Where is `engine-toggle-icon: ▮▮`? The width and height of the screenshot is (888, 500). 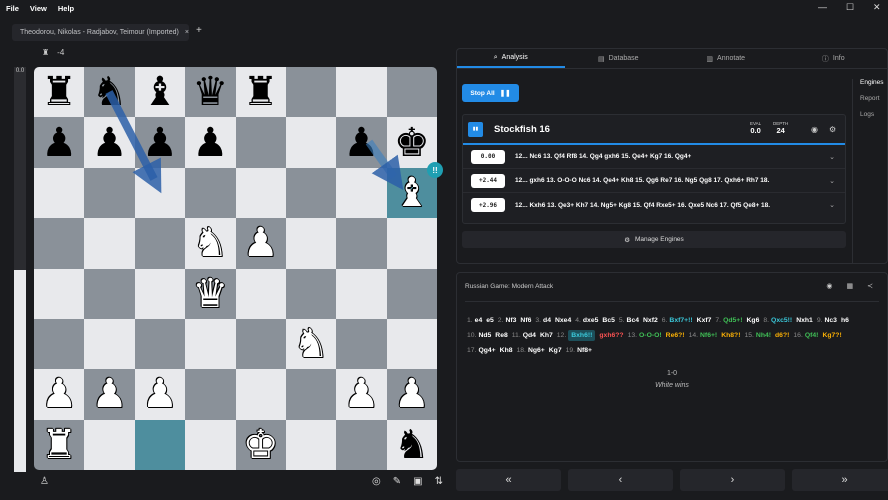 engine-toggle-icon: ▮▮ is located at coordinates (475, 129).